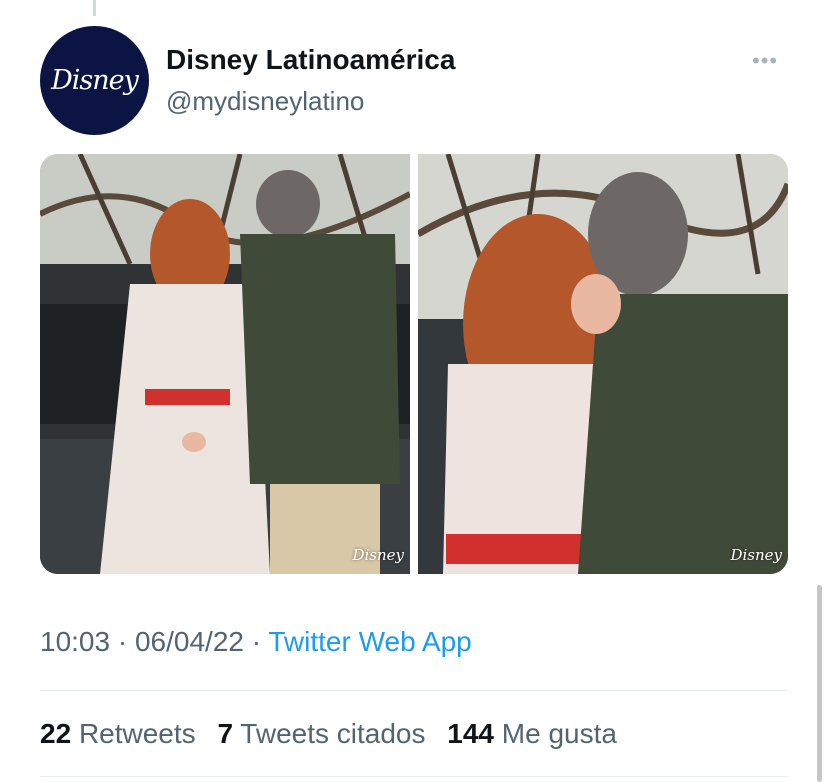  What do you see at coordinates (189, 641) in the screenshot?
I see `tweet-date: 06/04/22` at bounding box center [189, 641].